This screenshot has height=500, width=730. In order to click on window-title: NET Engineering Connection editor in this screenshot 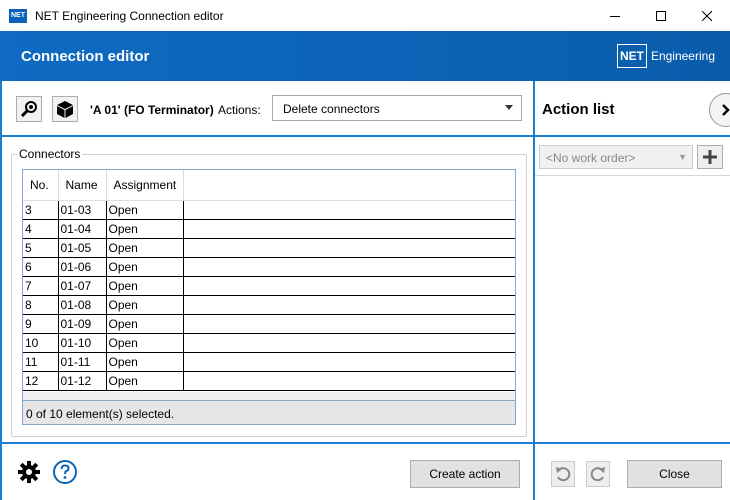, I will do `click(129, 15)`.